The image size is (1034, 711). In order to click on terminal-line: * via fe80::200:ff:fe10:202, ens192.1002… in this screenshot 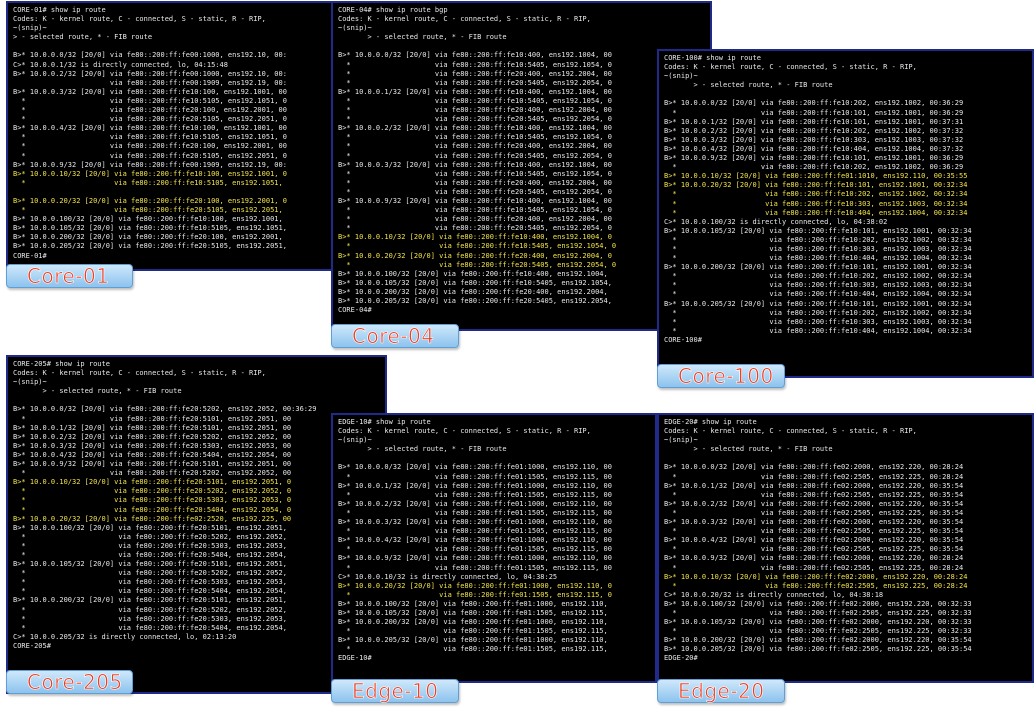, I will do `click(818, 312)`.